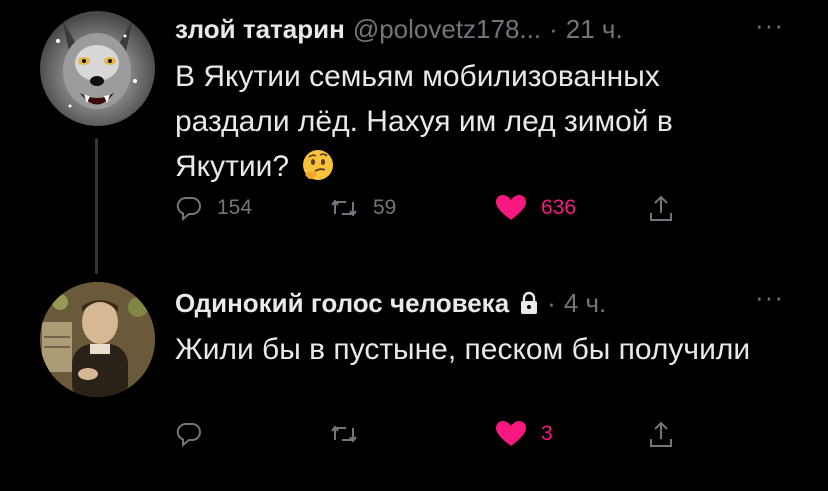 The image size is (828, 491). What do you see at coordinates (362, 208) in the screenshot?
I see `retweet-button: 59` at bounding box center [362, 208].